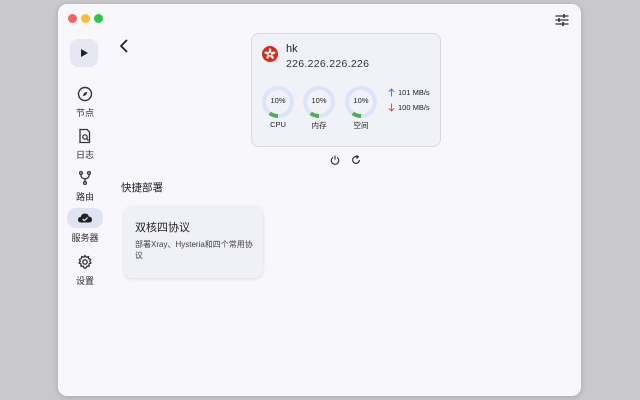  What do you see at coordinates (84, 155) in the screenshot?
I see `sidebar-item-label: 日志` at bounding box center [84, 155].